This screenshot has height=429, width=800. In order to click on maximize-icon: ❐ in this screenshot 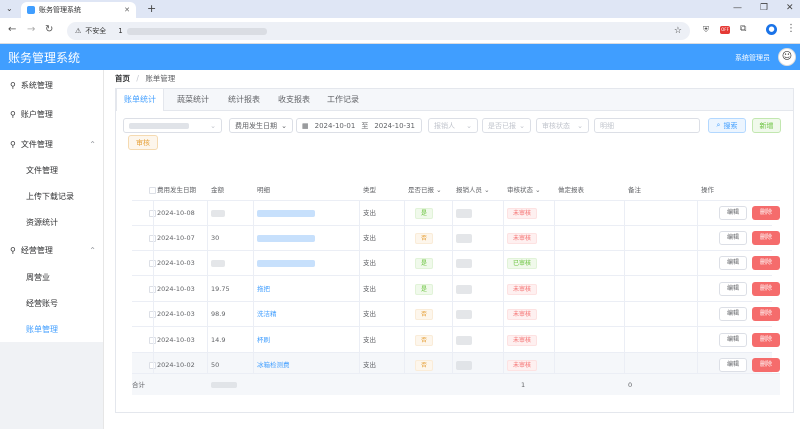, I will do `click(764, 8)`.